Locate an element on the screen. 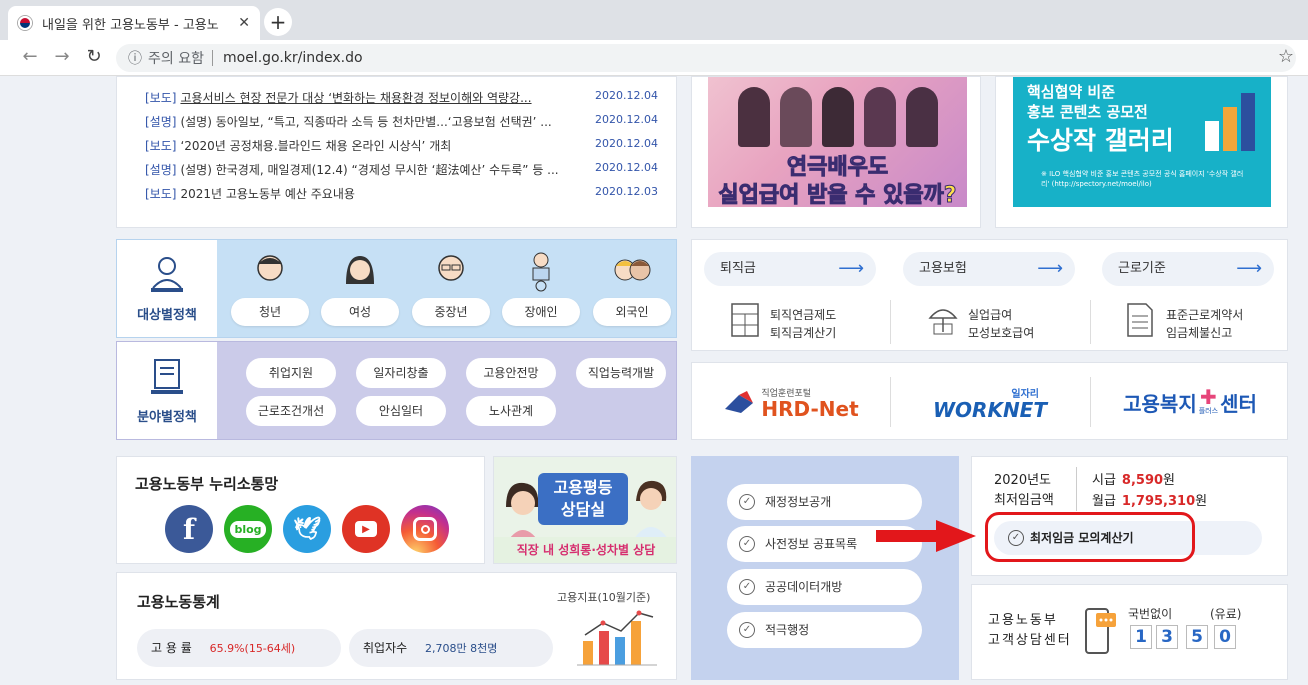  security-warning: 주의 요함 is located at coordinates (176, 58).